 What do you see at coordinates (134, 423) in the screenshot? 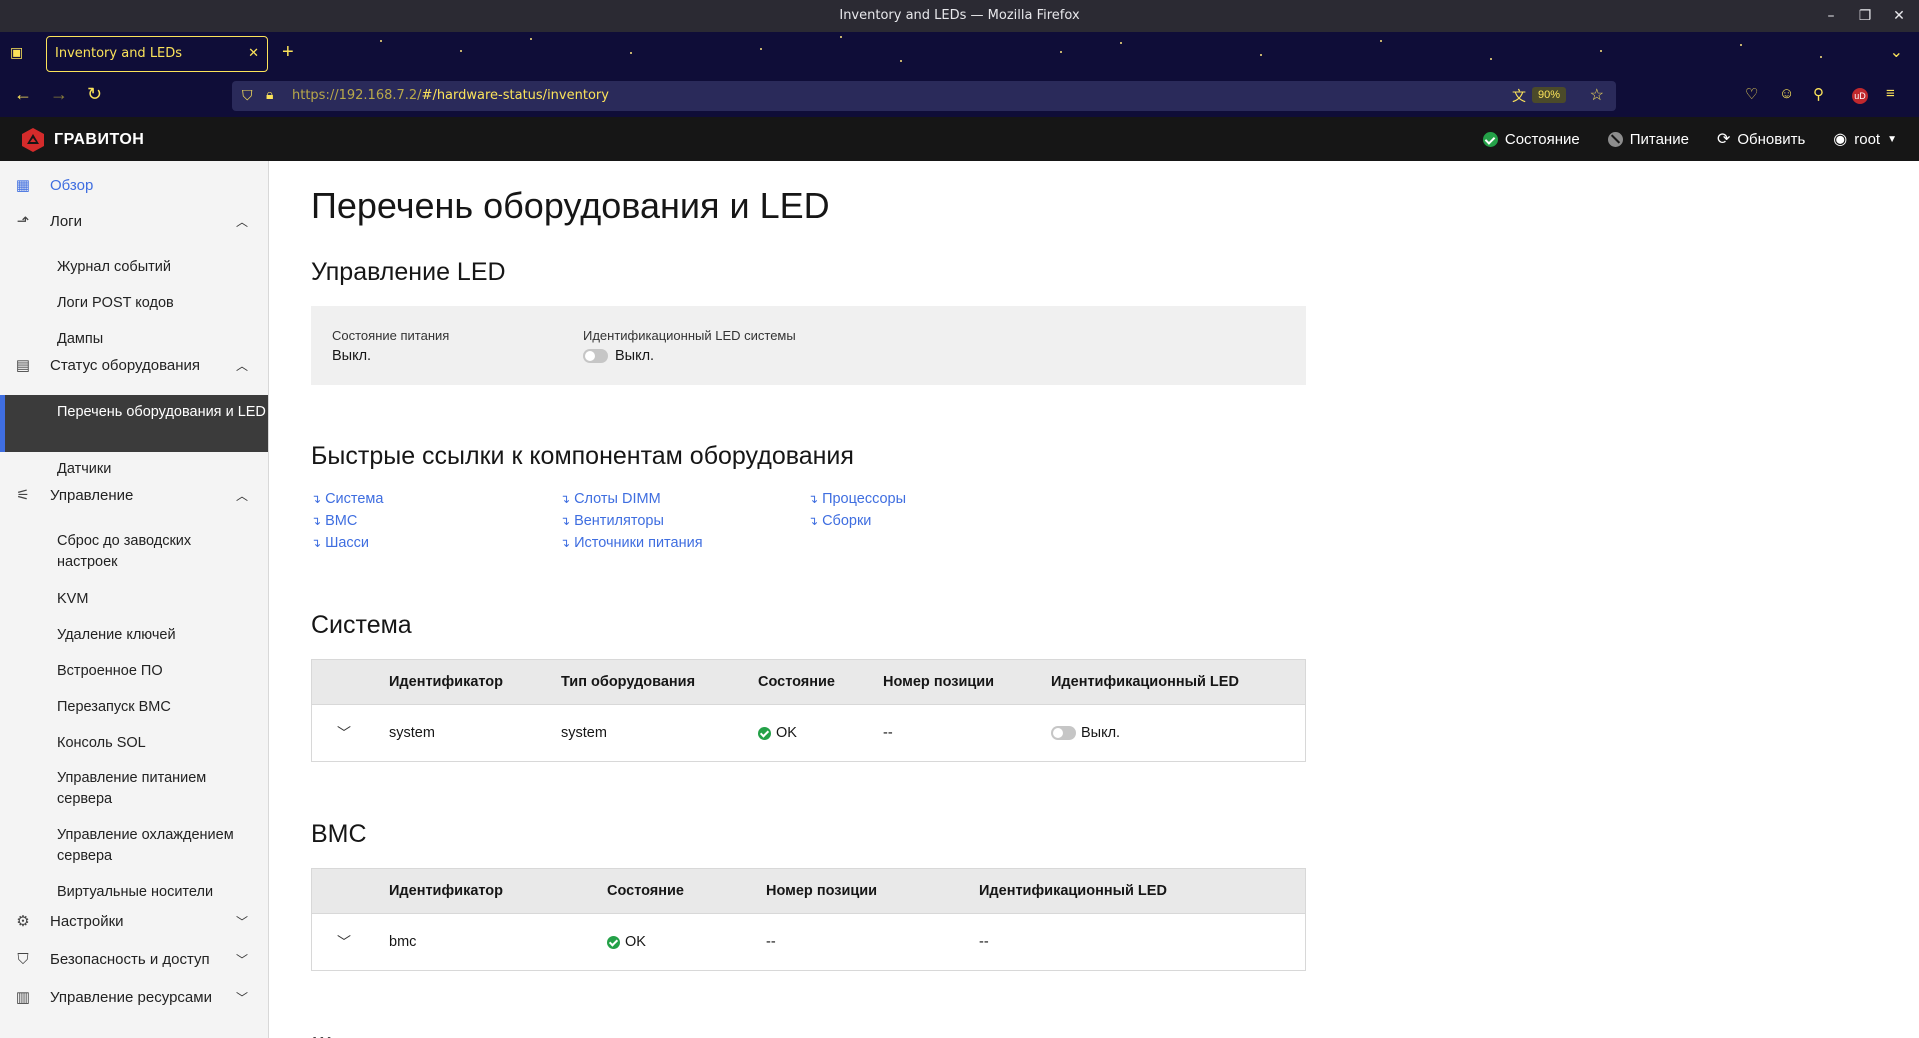
I see `sidebar-item-inventory: Перечень оборудования и LED` at bounding box center [134, 423].